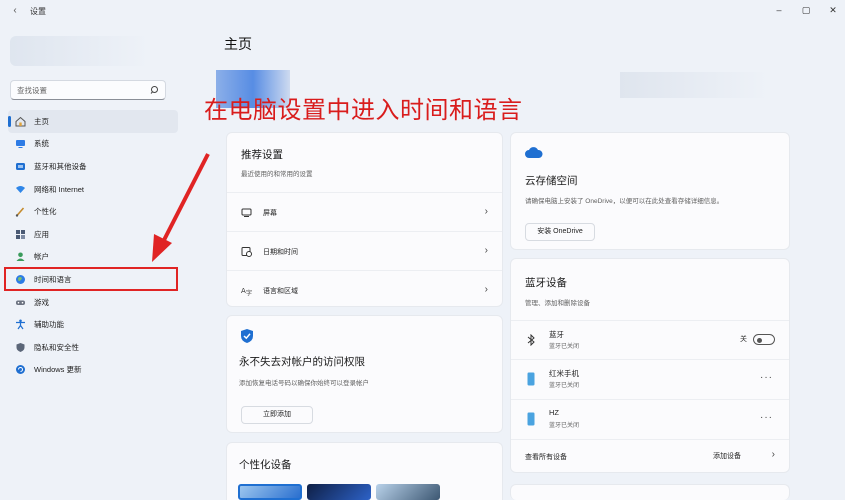 The image size is (845, 500). What do you see at coordinates (277, 415) in the screenshot?
I see `add-now-button: 立即添加` at bounding box center [277, 415].